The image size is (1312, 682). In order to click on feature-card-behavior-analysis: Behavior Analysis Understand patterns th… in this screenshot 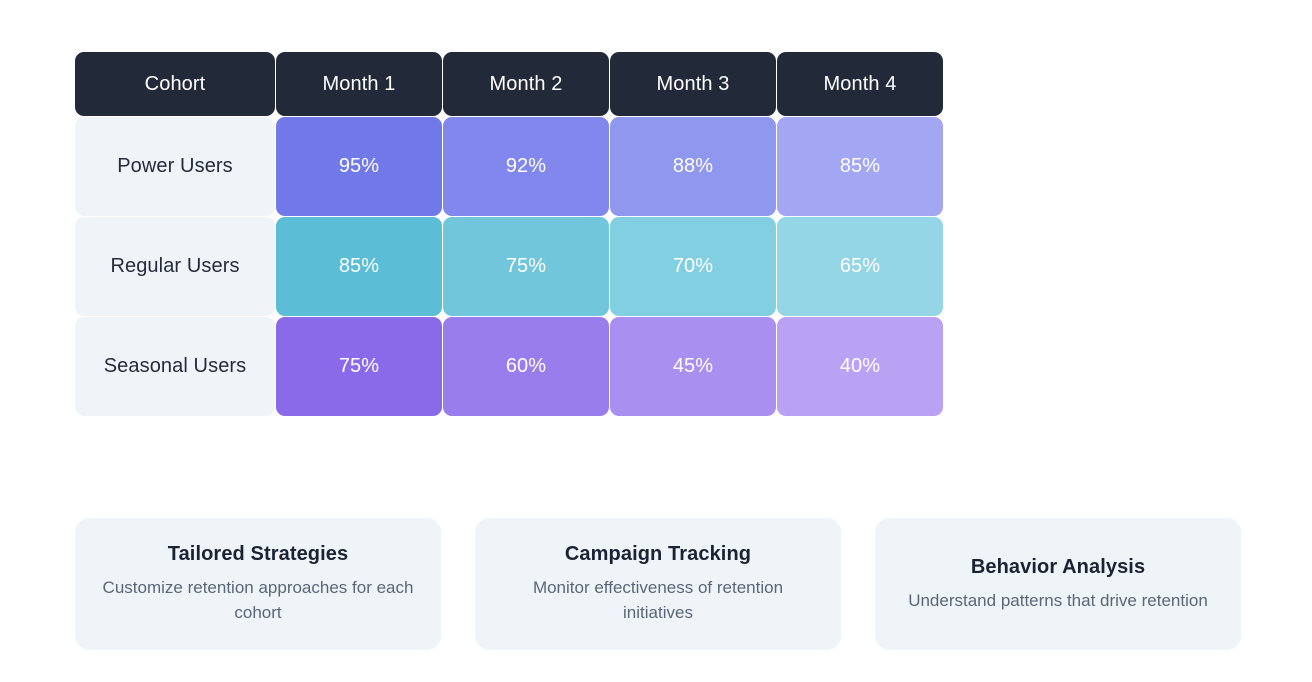, I will do `click(1058, 584)`.